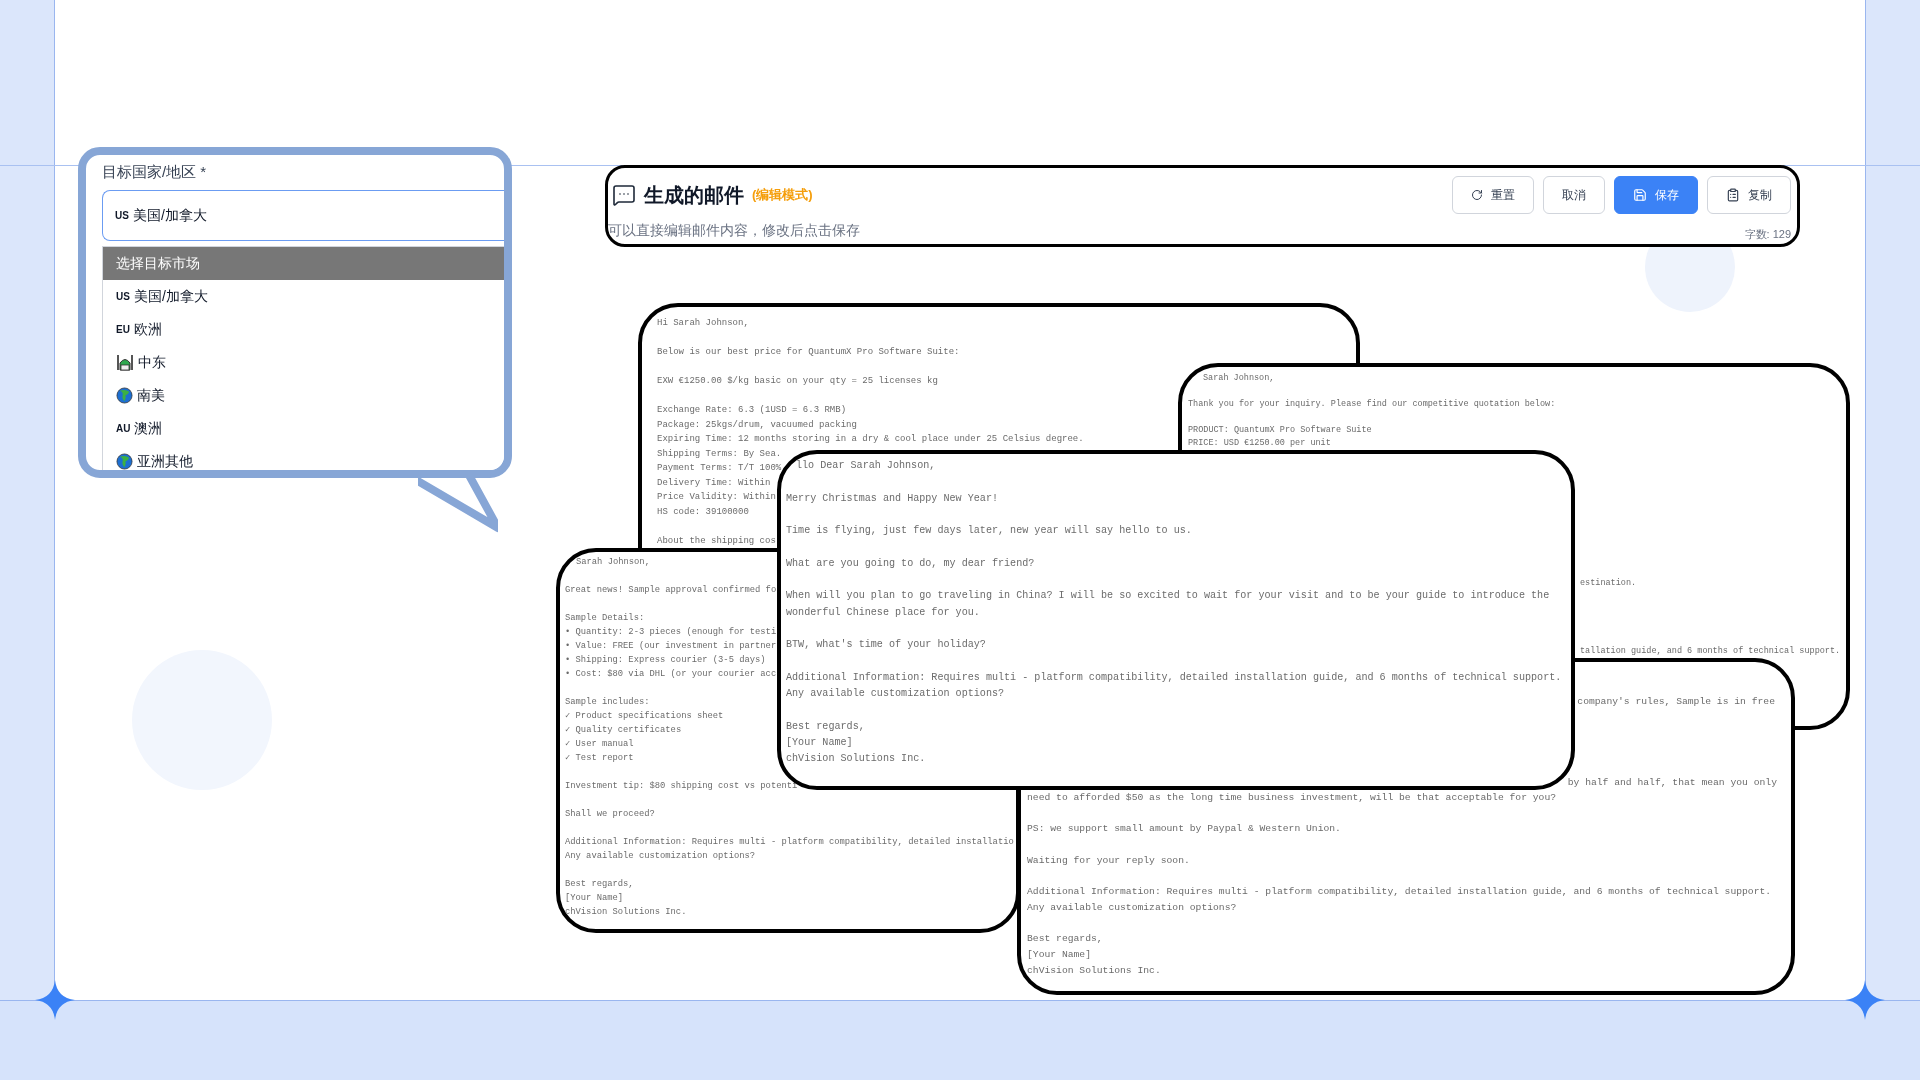 Image resolution: width=1920 pixels, height=1080 pixels. What do you see at coordinates (1608, 583) in the screenshot?
I see `email-line: estination.` at bounding box center [1608, 583].